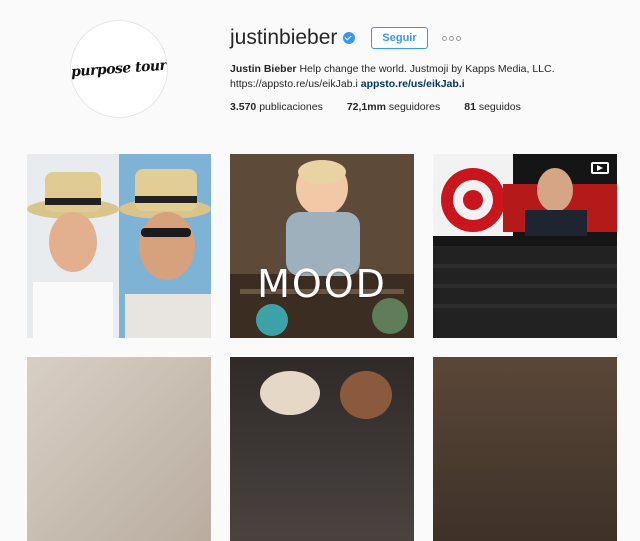 This screenshot has height=541, width=640. I want to click on more-options-icon, so click(451, 38).